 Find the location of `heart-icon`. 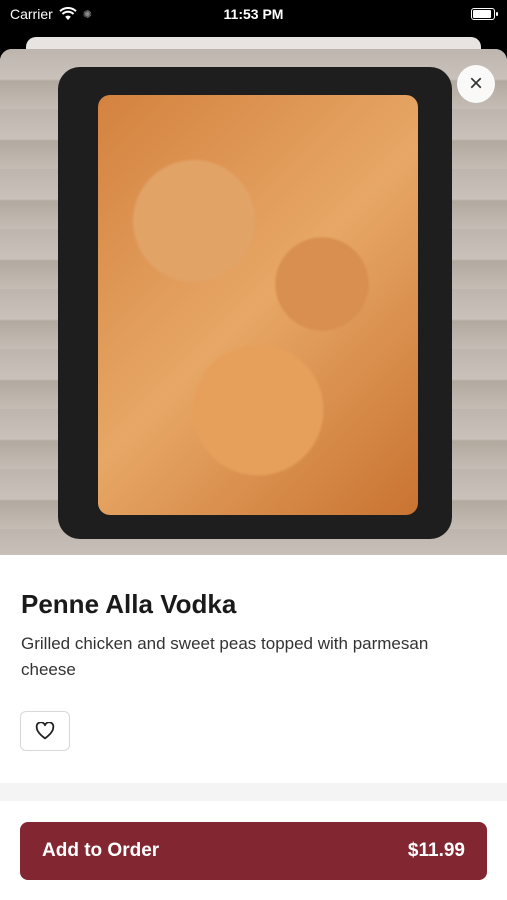

heart-icon is located at coordinates (45, 731).